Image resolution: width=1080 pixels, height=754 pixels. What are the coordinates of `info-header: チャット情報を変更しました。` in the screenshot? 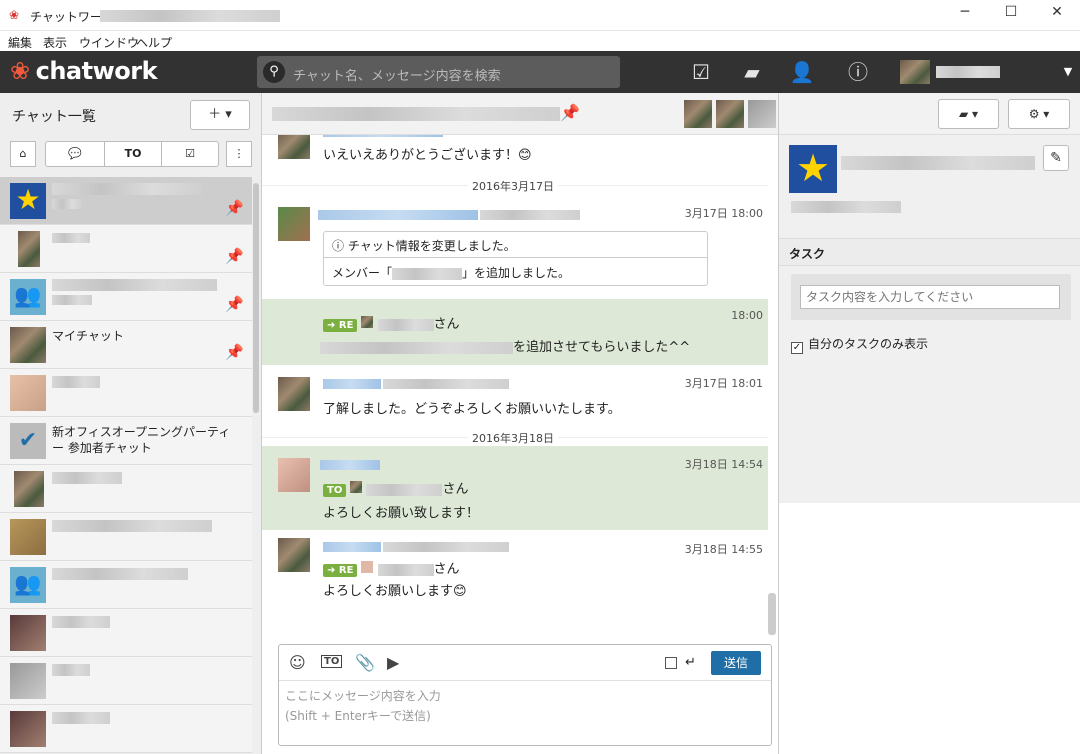 It's located at (431, 246).